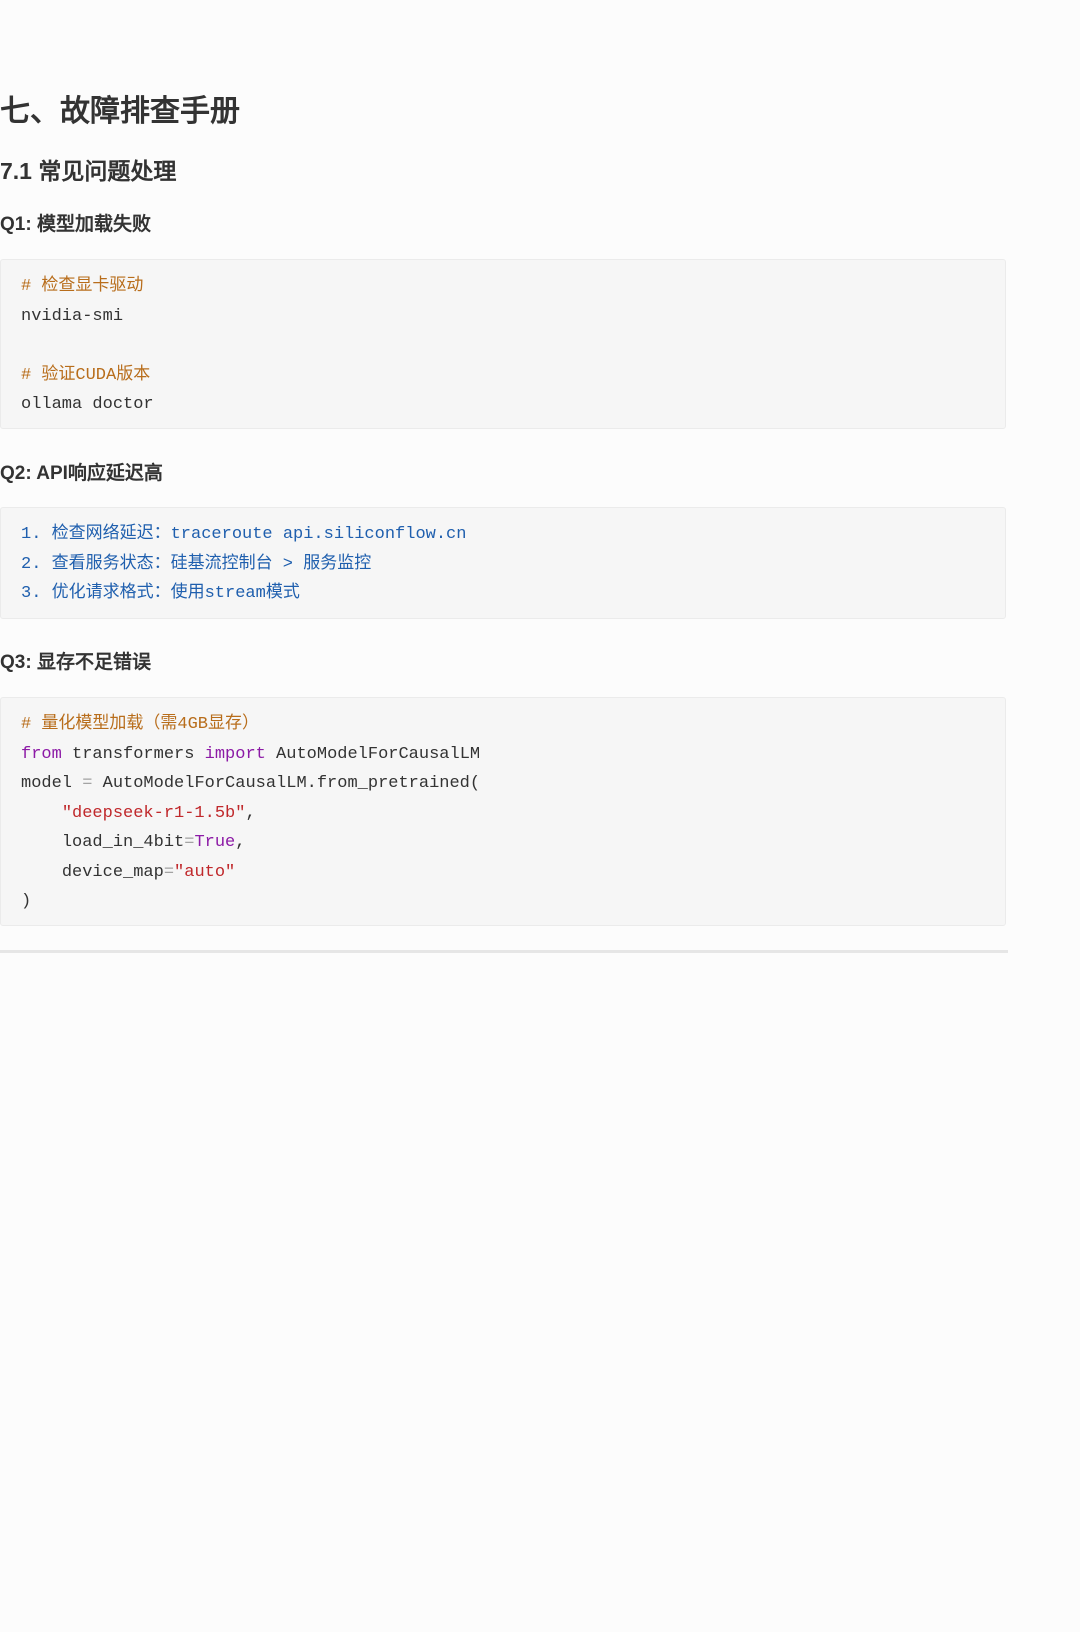 The image size is (1080, 1632). Describe the element at coordinates (82, 286) in the screenshot. I see `code-comment: # 检查显卡驱动` at that location.